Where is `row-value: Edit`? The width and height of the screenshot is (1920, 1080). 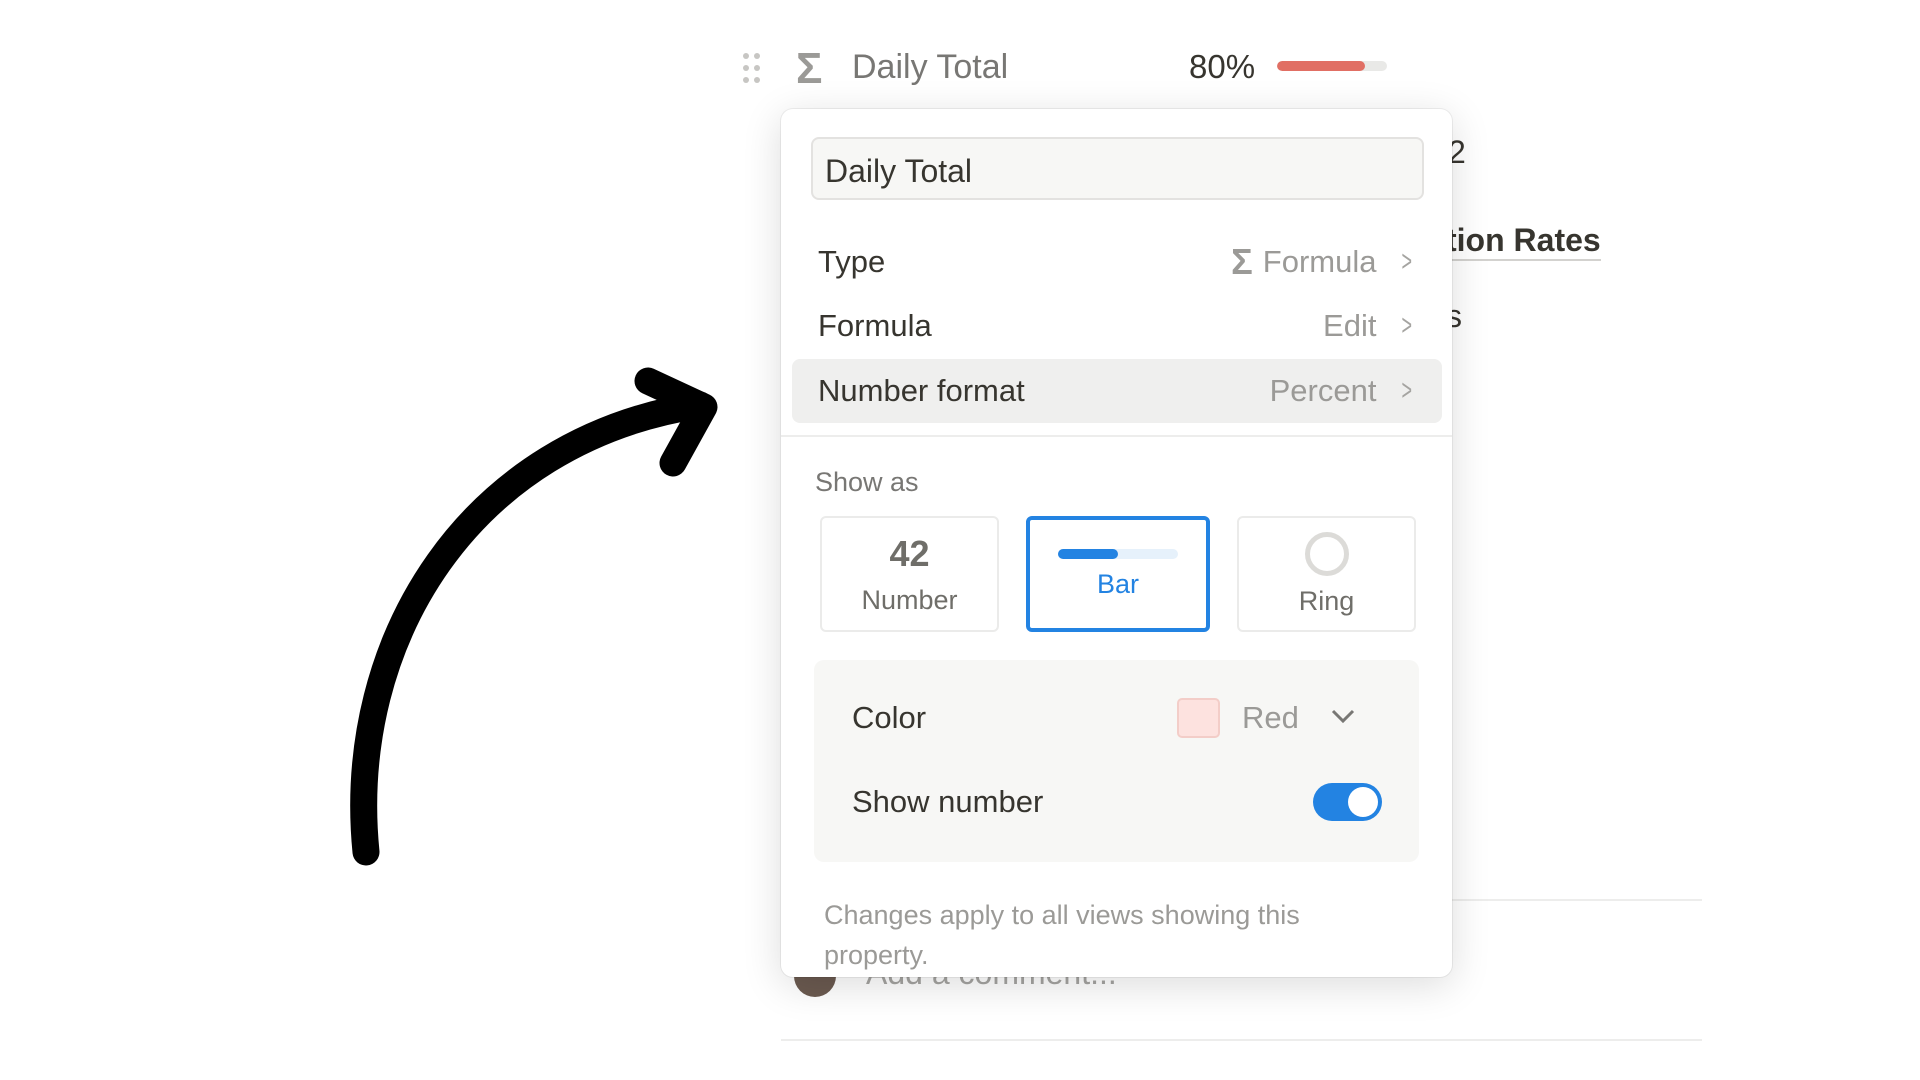 row-value: Edit is located at coordinates (1350, 325).